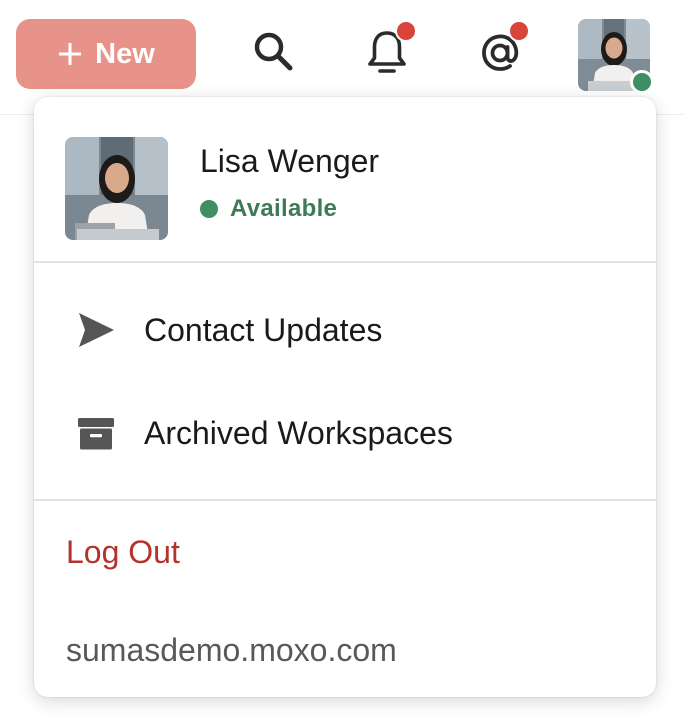  Describe the element at coordinates (290, 161) in the screenshot. I see `profile-name: Lisa Wenger` at that location.